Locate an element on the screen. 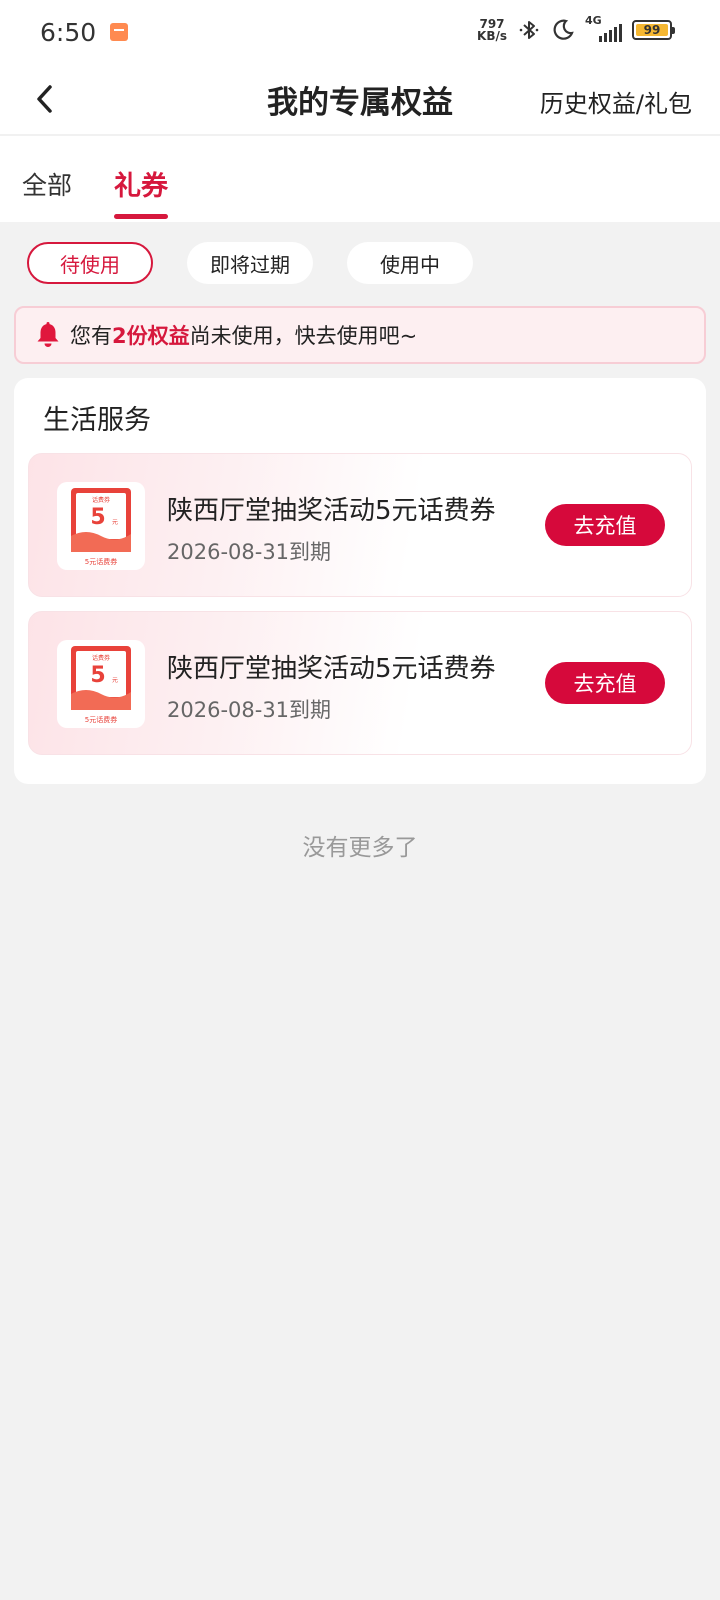  no-more-text: 没有更多了 is located at coordinates (360, 848).